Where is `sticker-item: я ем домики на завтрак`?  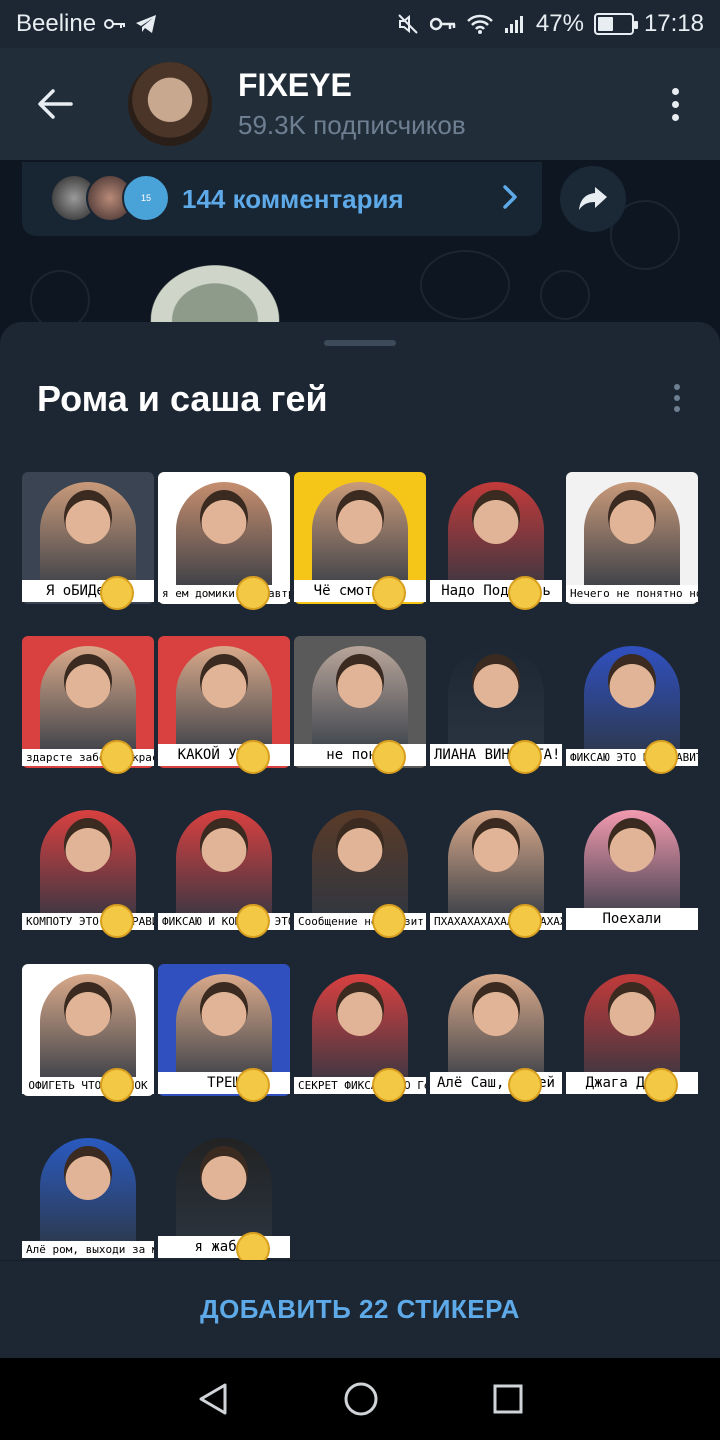
sticker-item: я ем домики на завтрак is located at coordinates (224, 538).